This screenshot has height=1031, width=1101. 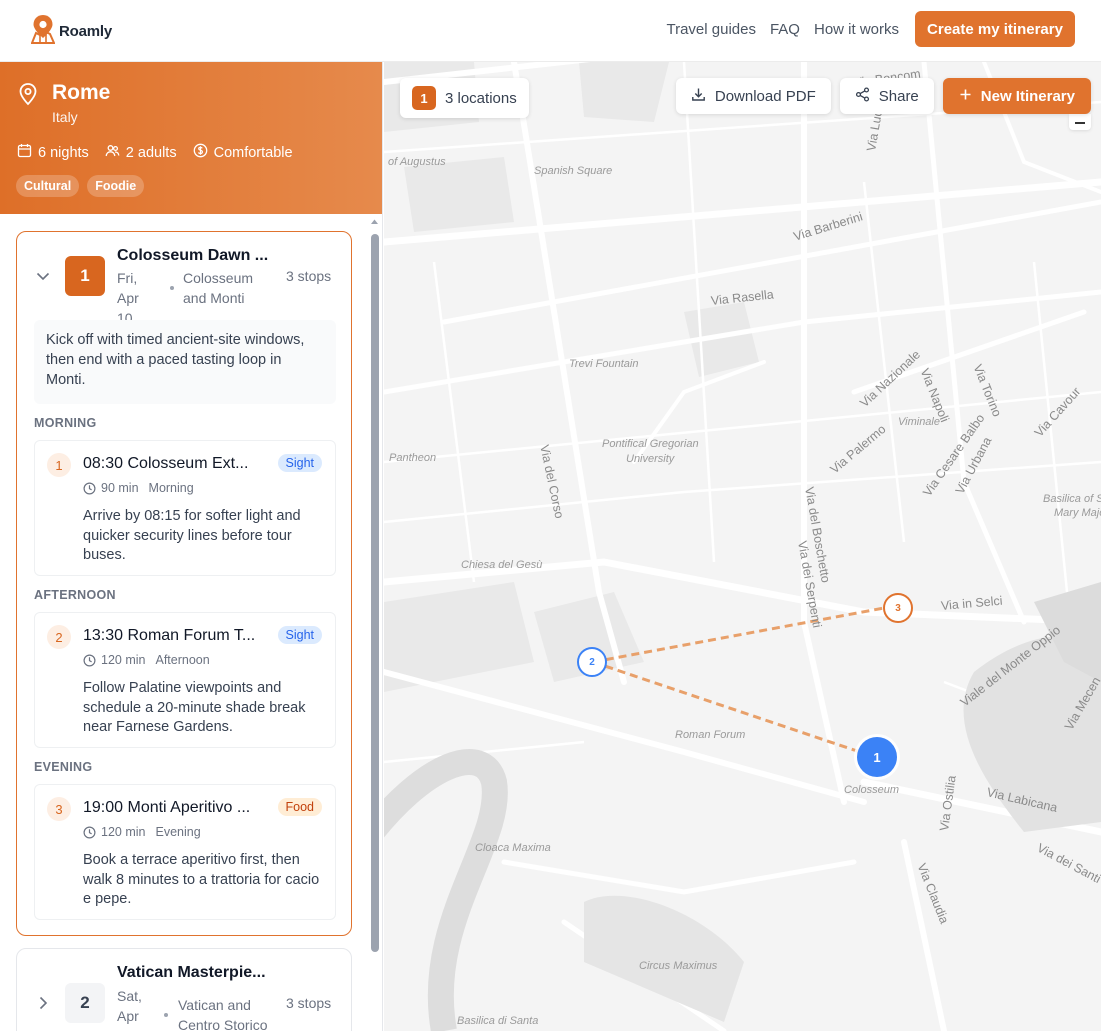 What do you see at coordinates (178, 832) in the screenshot?
I see `activity-period: Evening` at bounding box center [178, 832].